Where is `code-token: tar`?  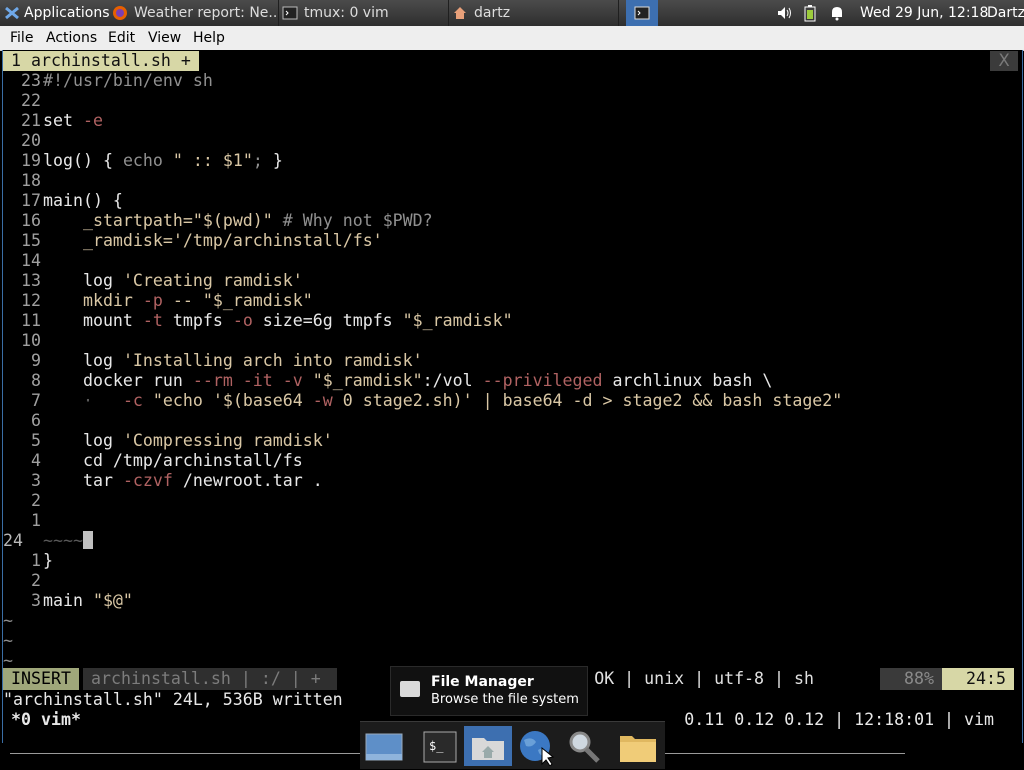
code-token: tar is located at coordinates (83, 480).